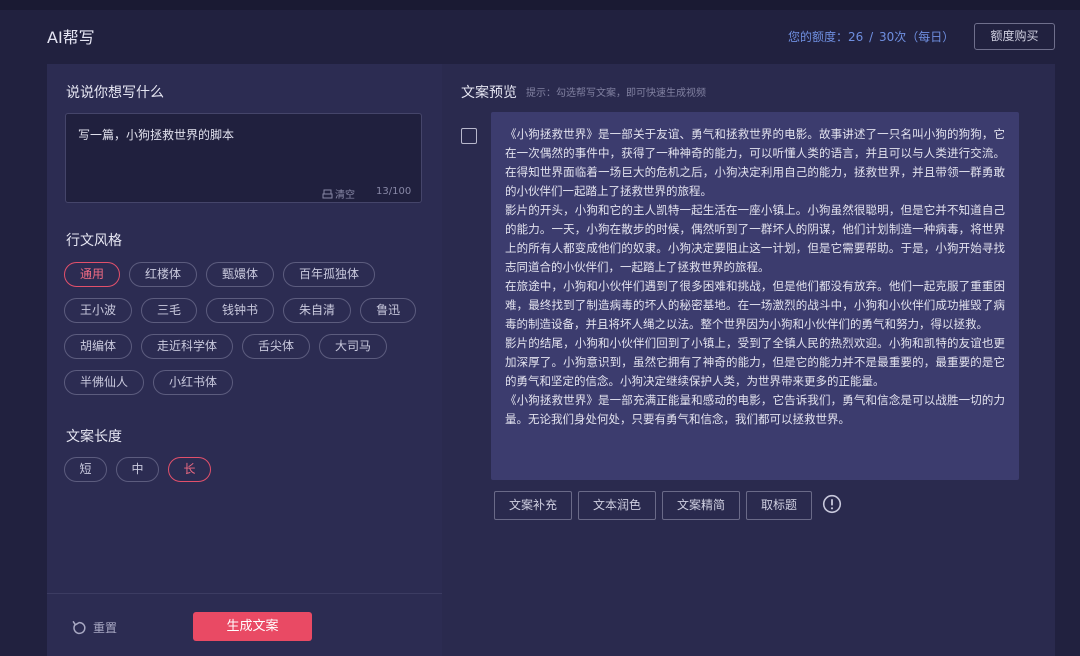 The image size is (1080, 656). I want to click on style-chip: 通用, so click(92, 274).